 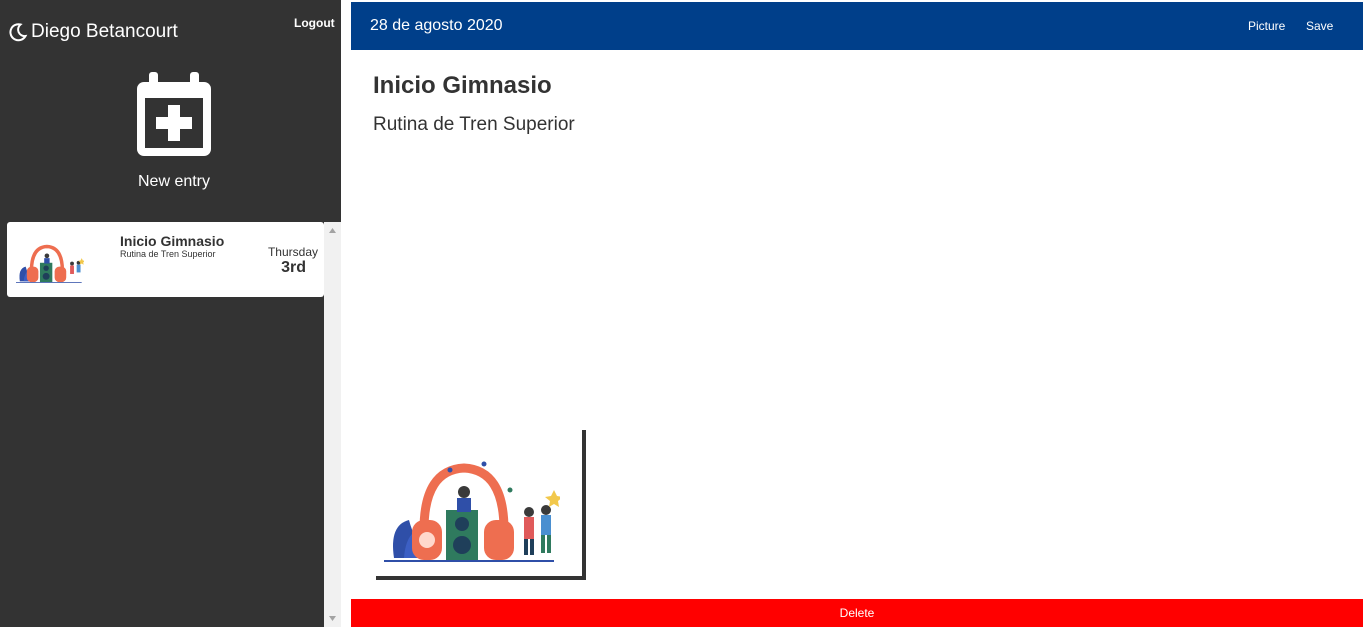 I want to click on logout-link: Logout, so click(x=314, y=23).